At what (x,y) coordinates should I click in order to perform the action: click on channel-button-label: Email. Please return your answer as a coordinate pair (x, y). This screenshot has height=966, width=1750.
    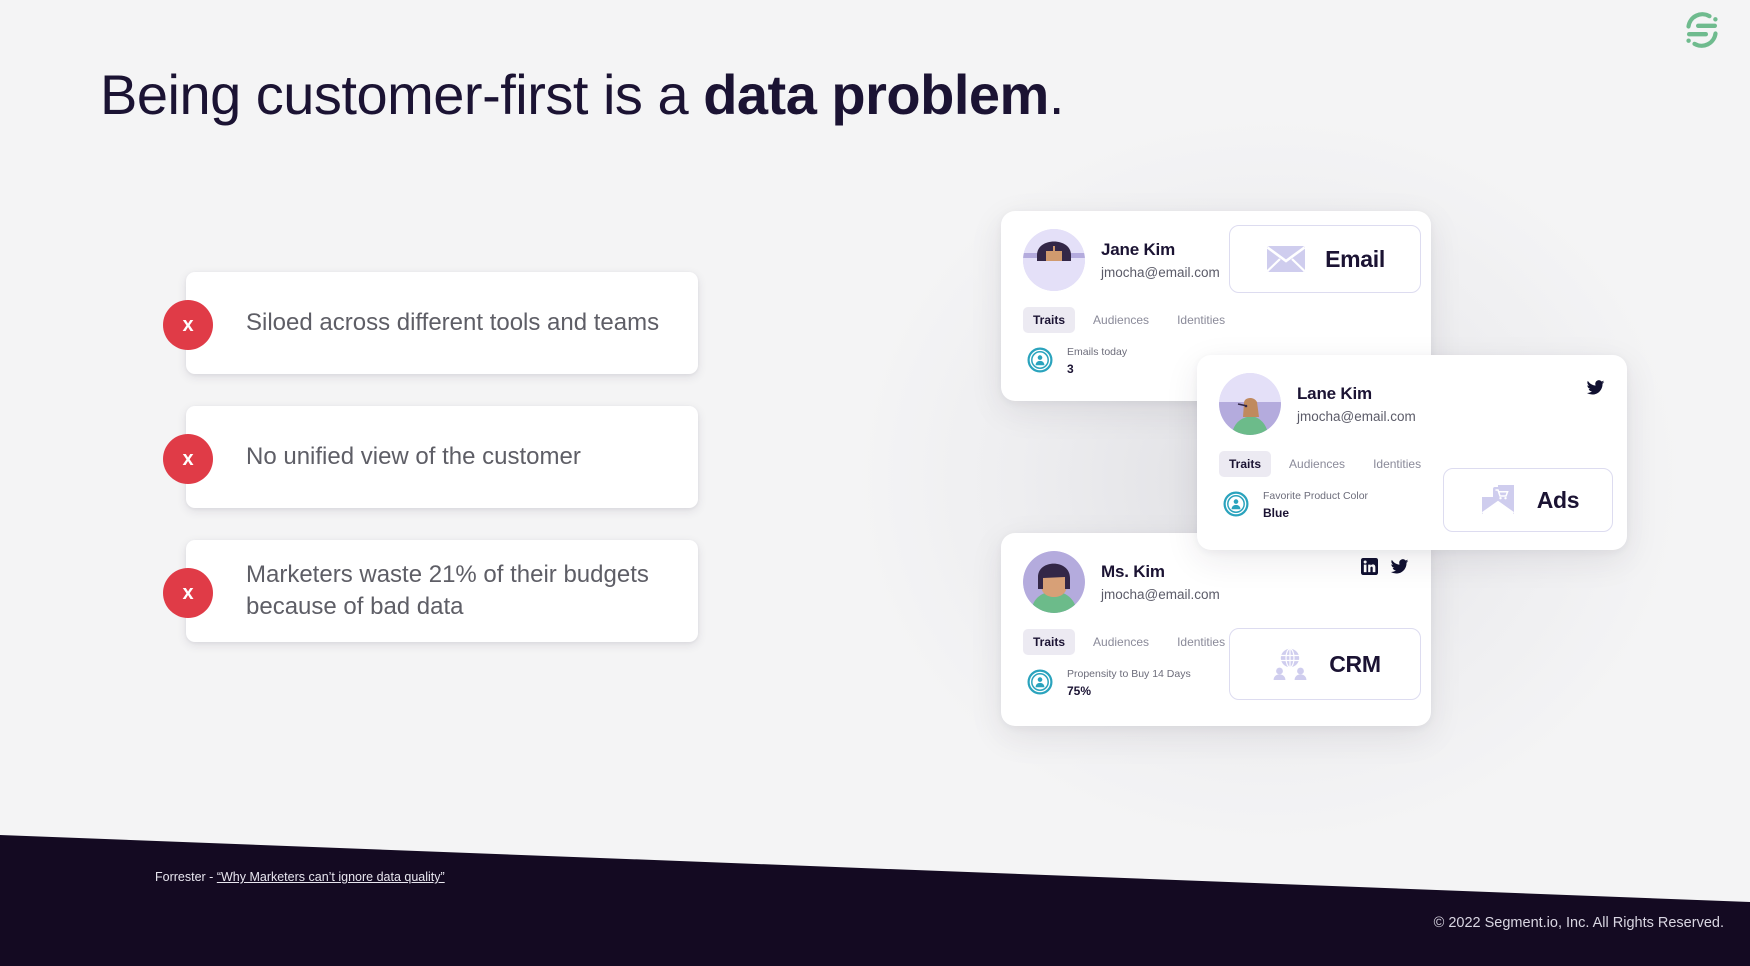
    Looking at the image, I should click on (1355, 258).